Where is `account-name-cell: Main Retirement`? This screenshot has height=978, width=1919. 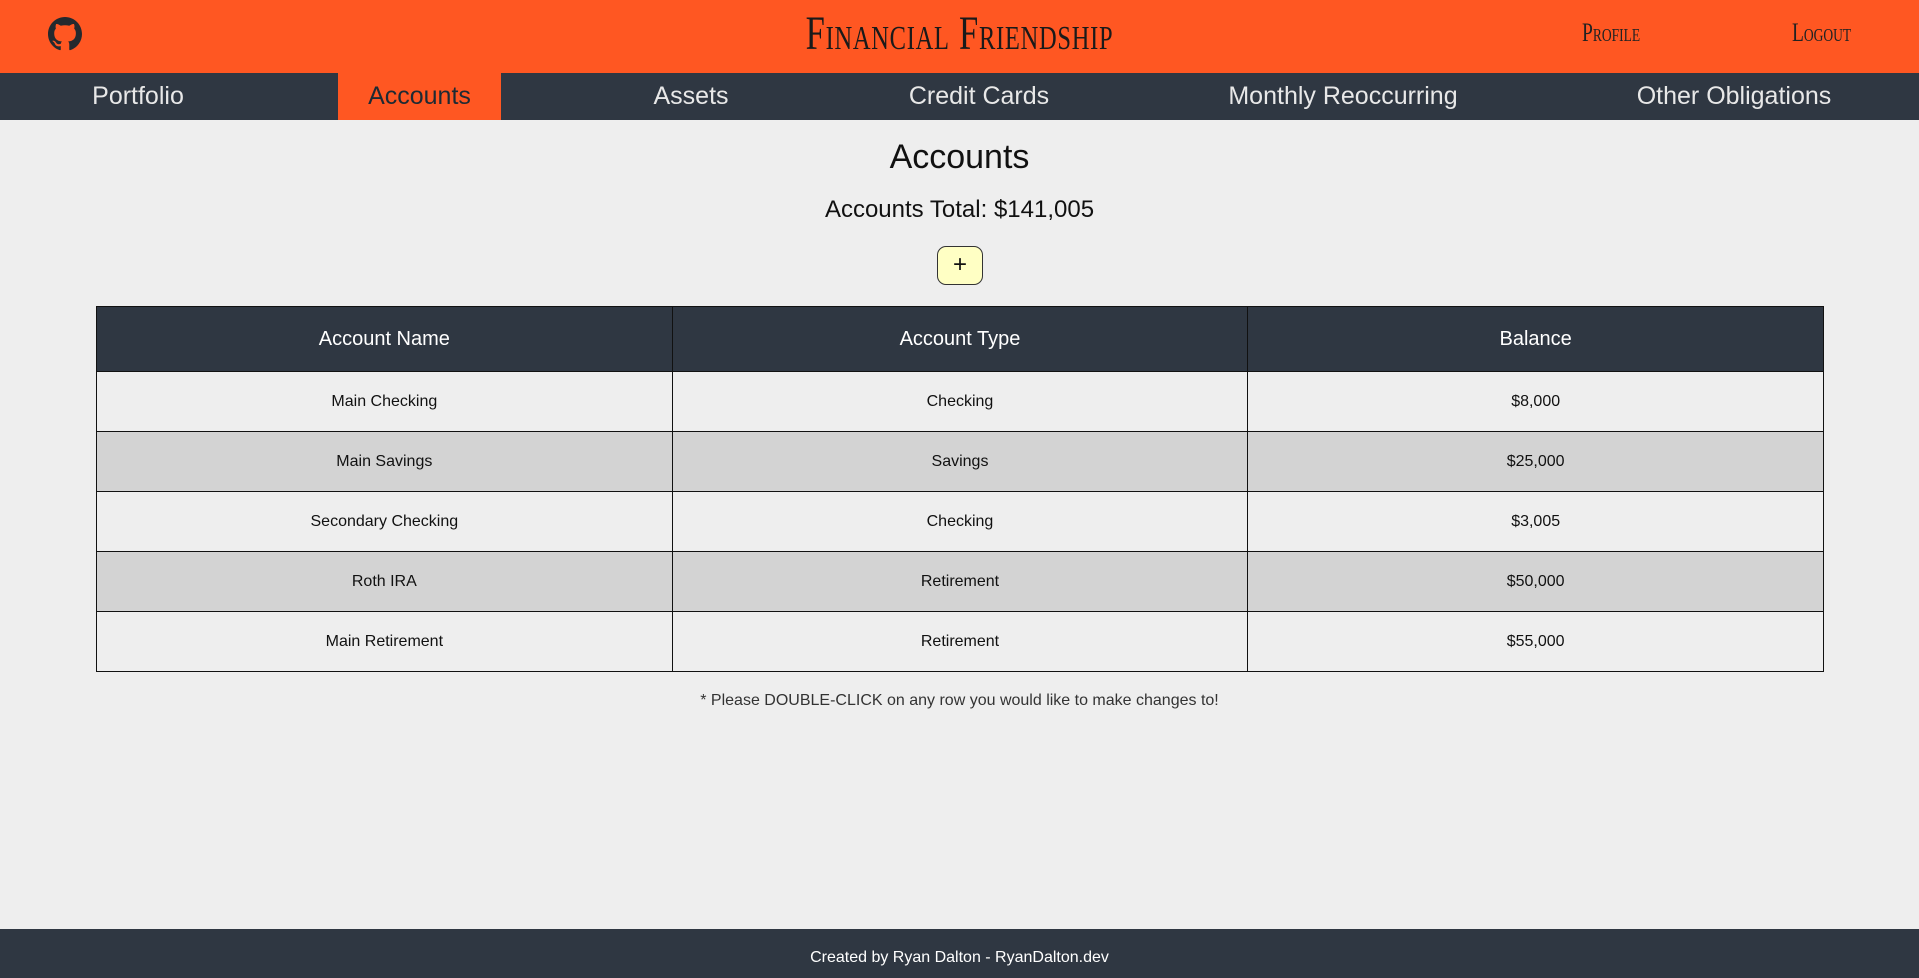
account-name-cell: Main Retirement is located at coordinates (384, 641).